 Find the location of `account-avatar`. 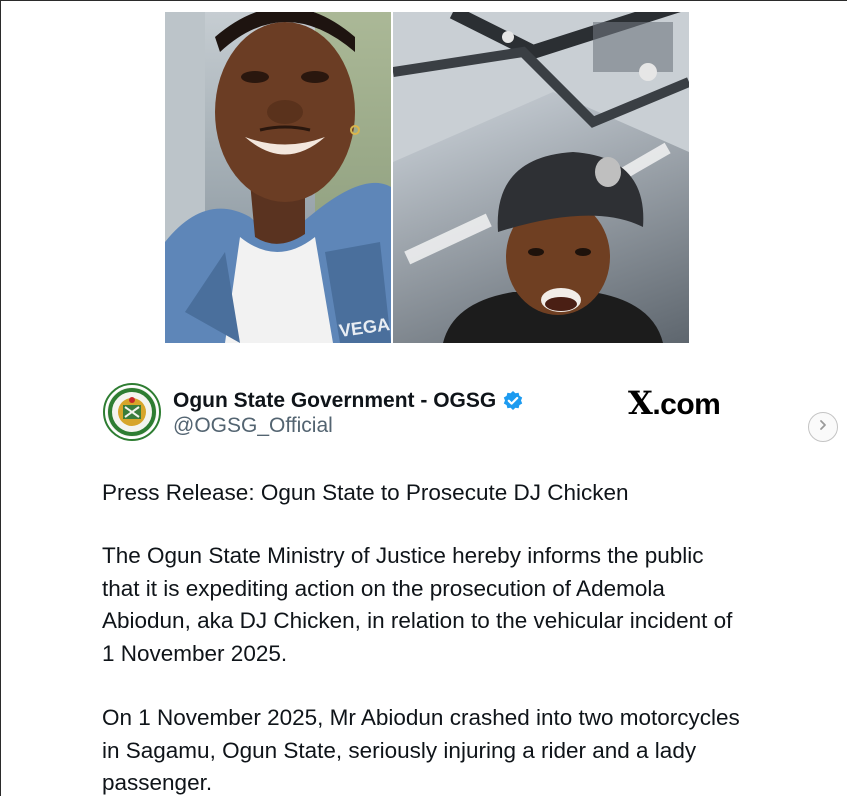

account-avatar is located at coordinates (132, 412).